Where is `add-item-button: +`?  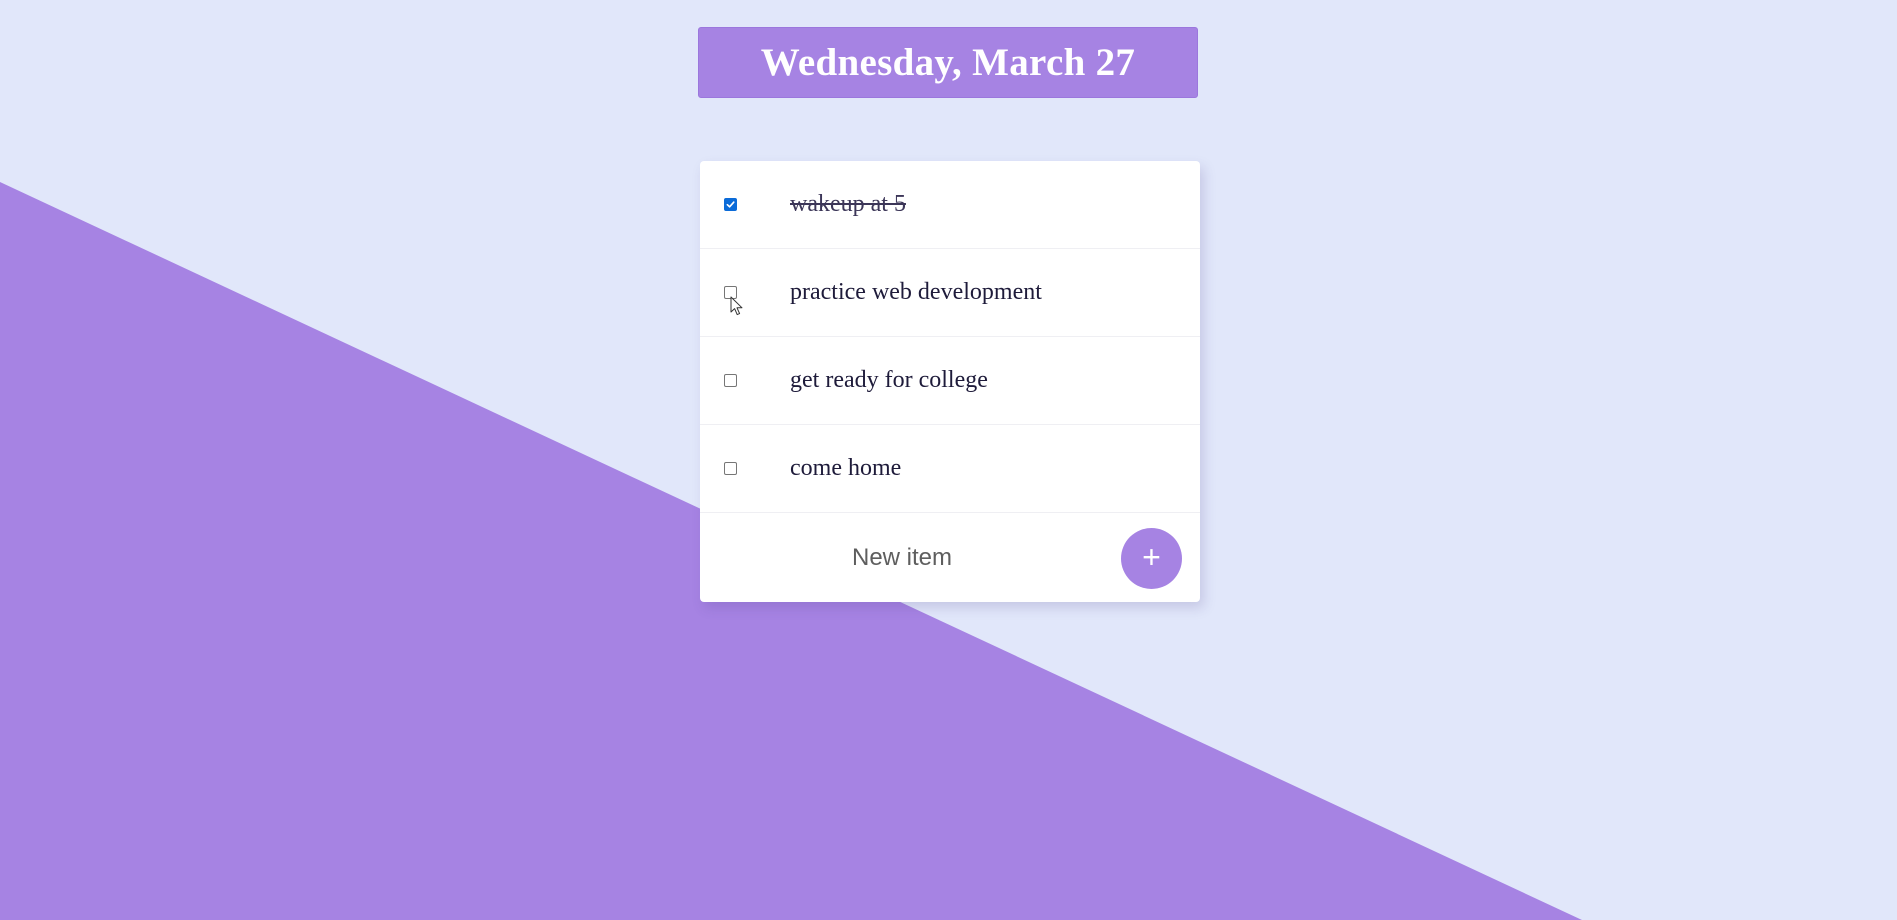
add-item-button: + is located at coordinates (1151, 558).